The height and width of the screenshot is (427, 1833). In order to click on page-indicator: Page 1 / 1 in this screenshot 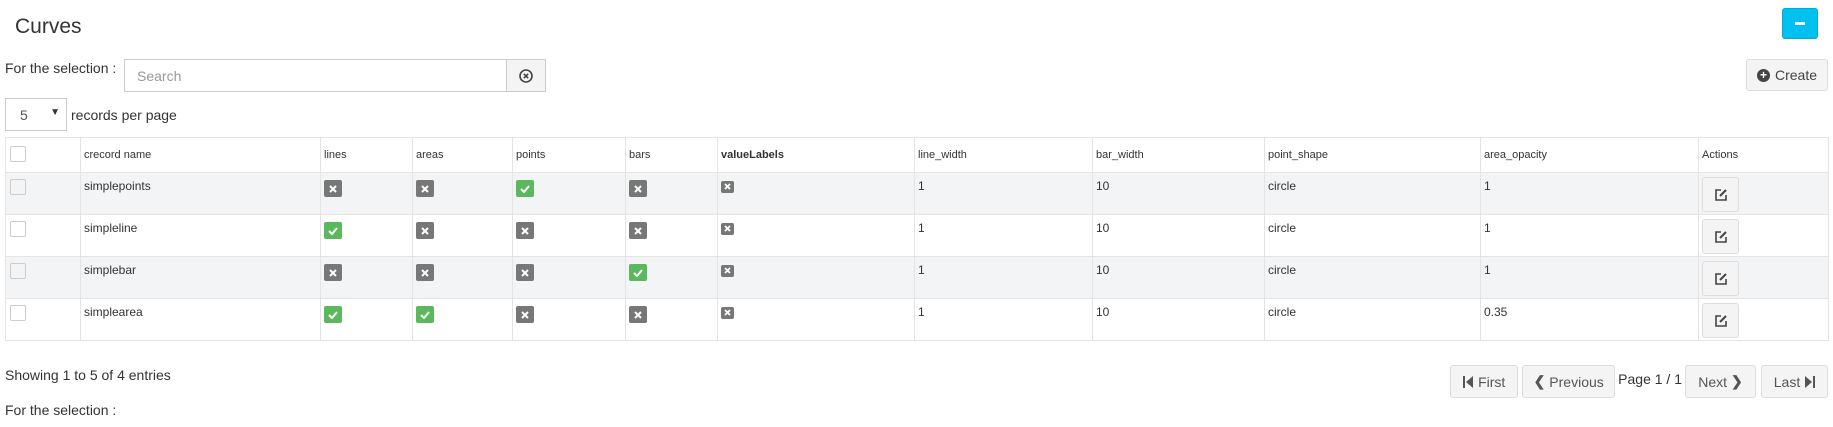, I will do `click(1650, 378)`.